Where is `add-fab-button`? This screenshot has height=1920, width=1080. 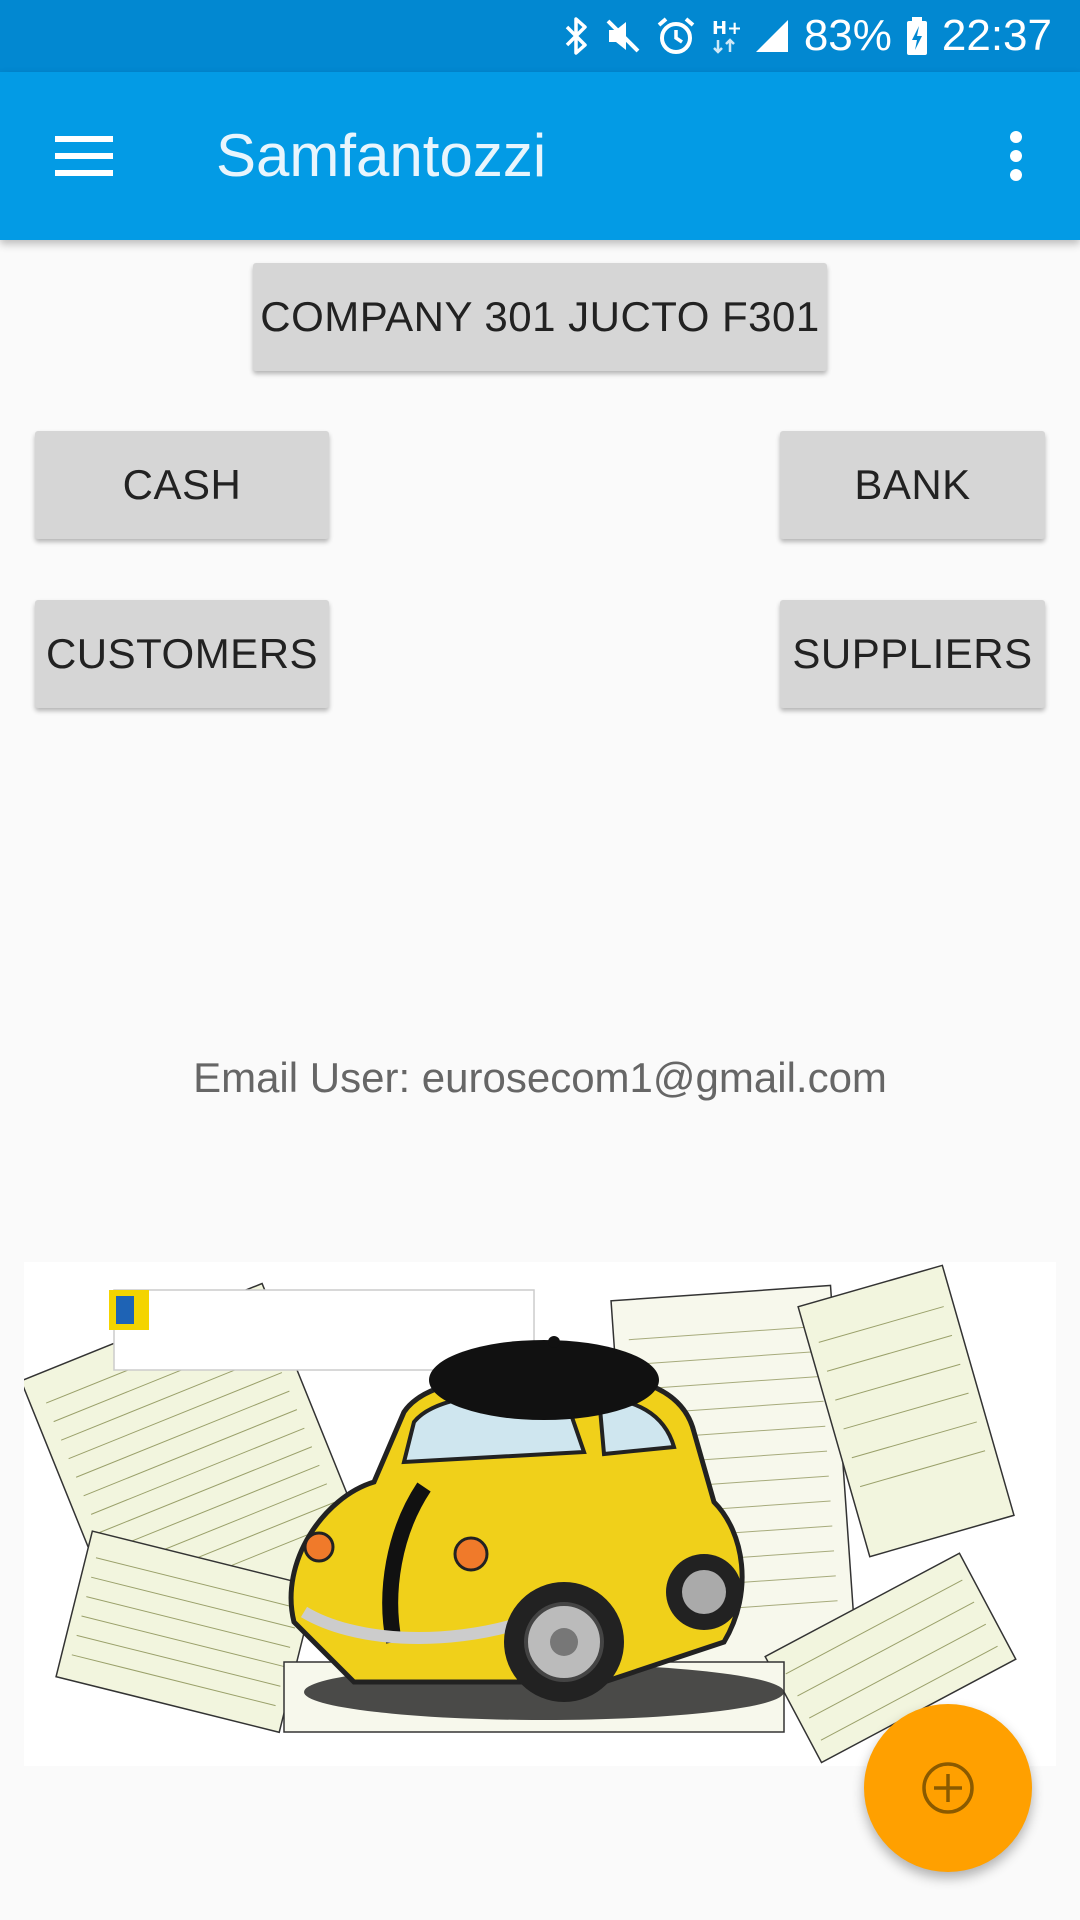
add-fab-button is located at coordinates (948, 1788).